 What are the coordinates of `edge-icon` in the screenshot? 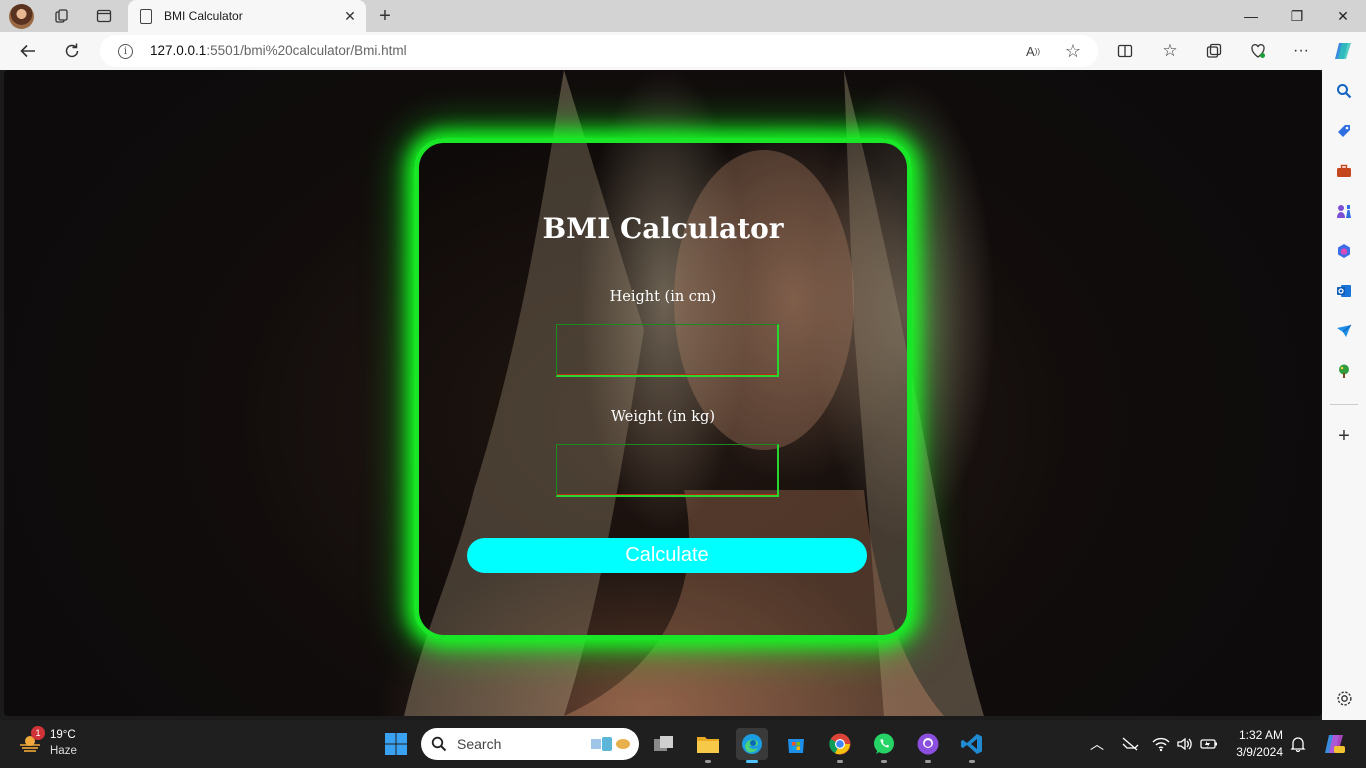 It's located at (752, 744).